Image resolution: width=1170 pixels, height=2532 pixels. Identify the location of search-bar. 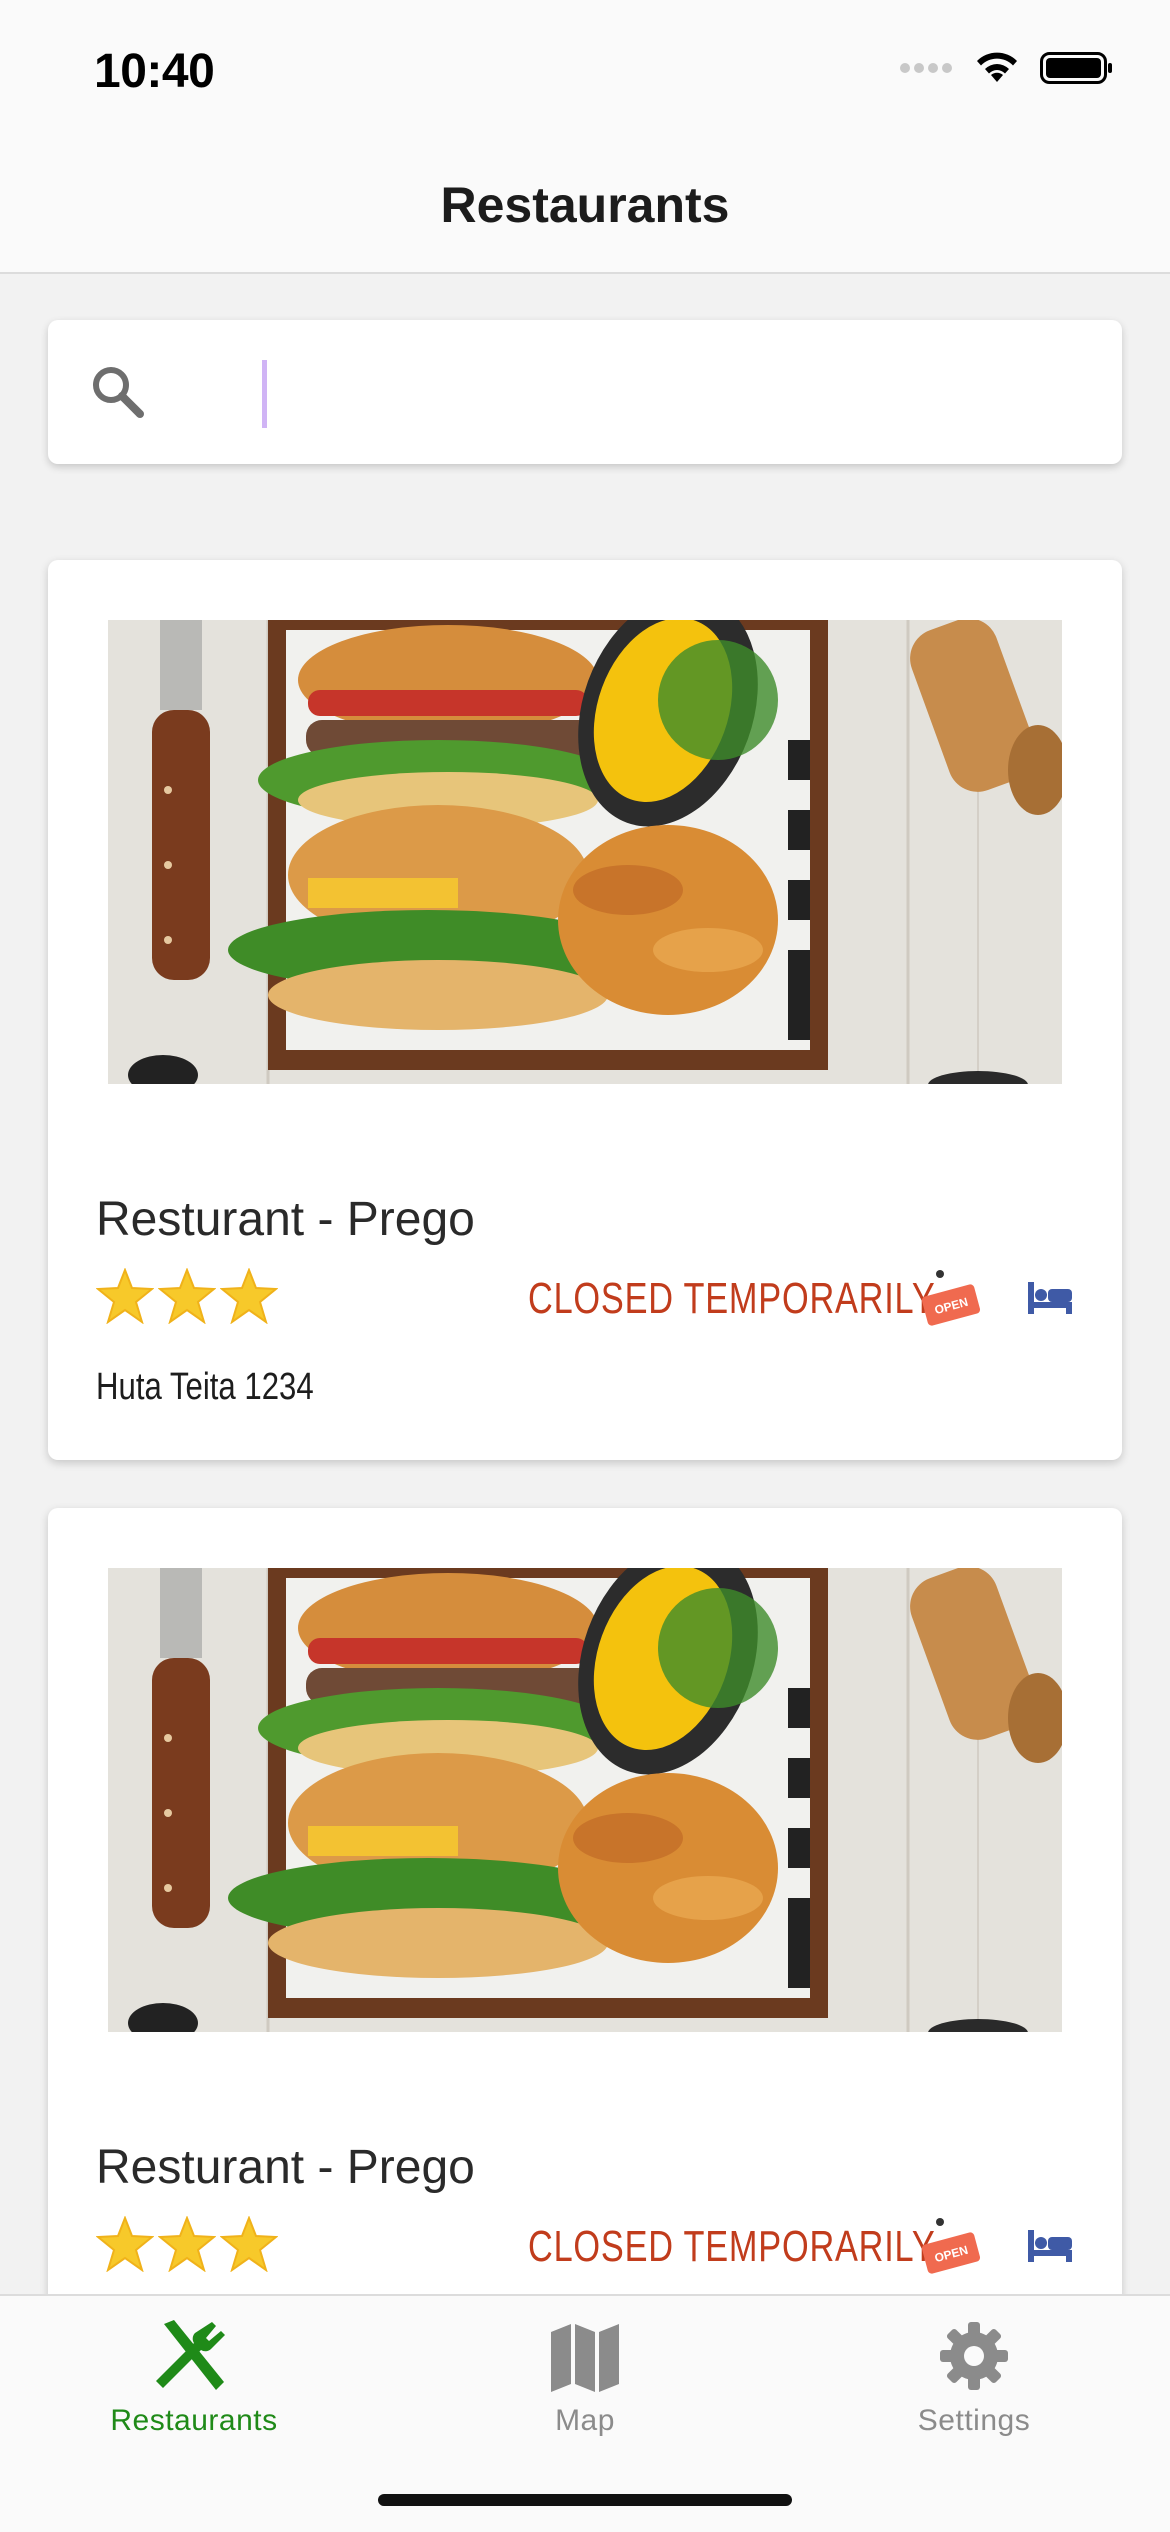
(585, 392).